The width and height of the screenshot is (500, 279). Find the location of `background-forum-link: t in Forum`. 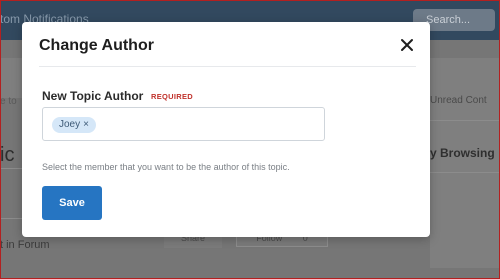

background-forum-link: t in Forum is located at coordinates (25, 245).